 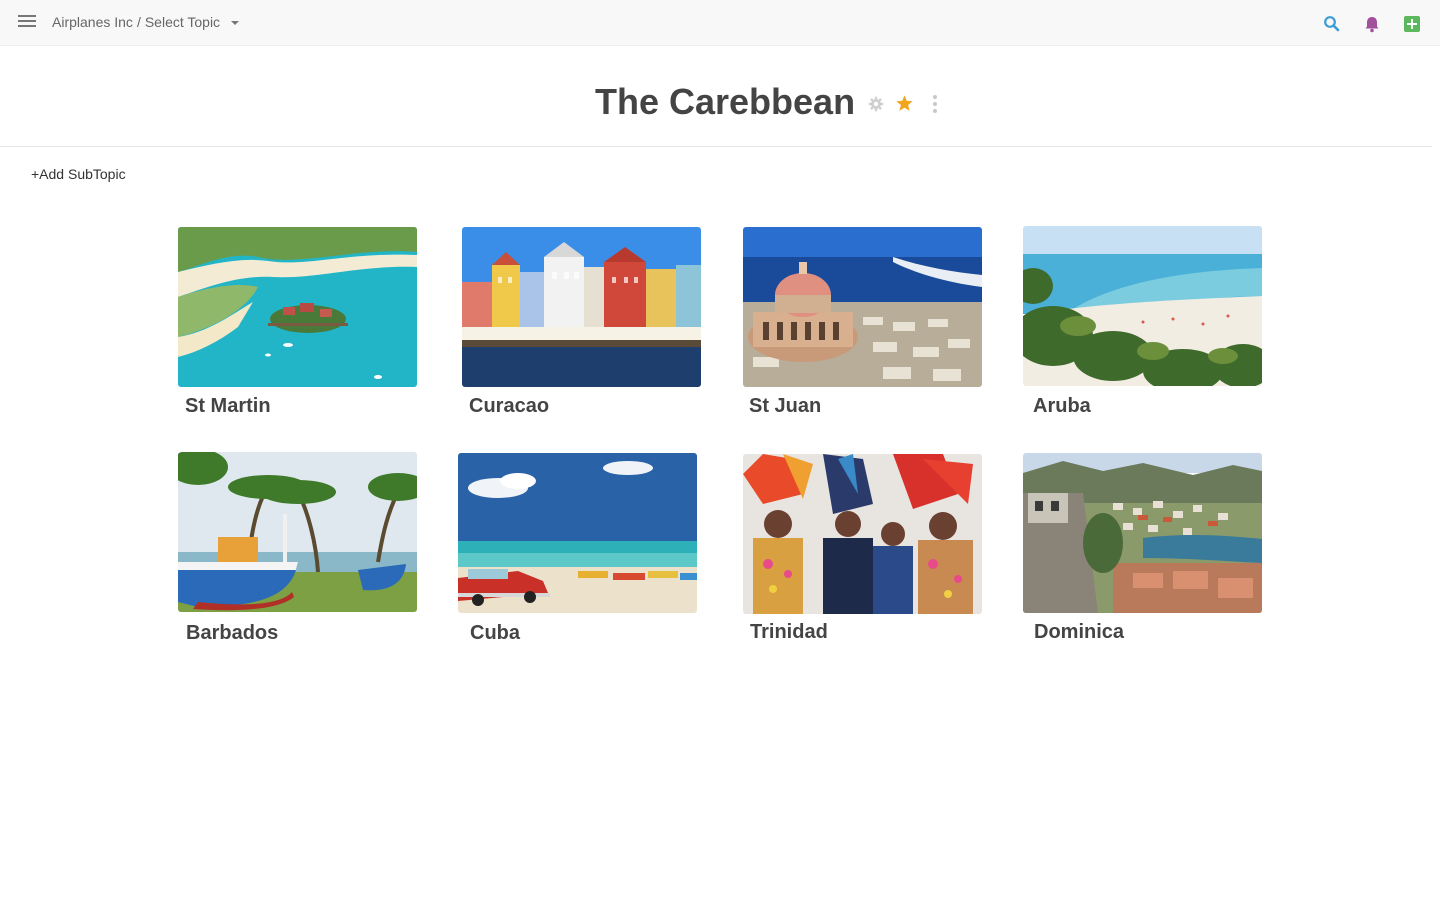 What do you see at coordinates (78, 174) in the screenshot?
I see `add-subtopic-button: +Add SubTopic` at bounding box center [78, 174].